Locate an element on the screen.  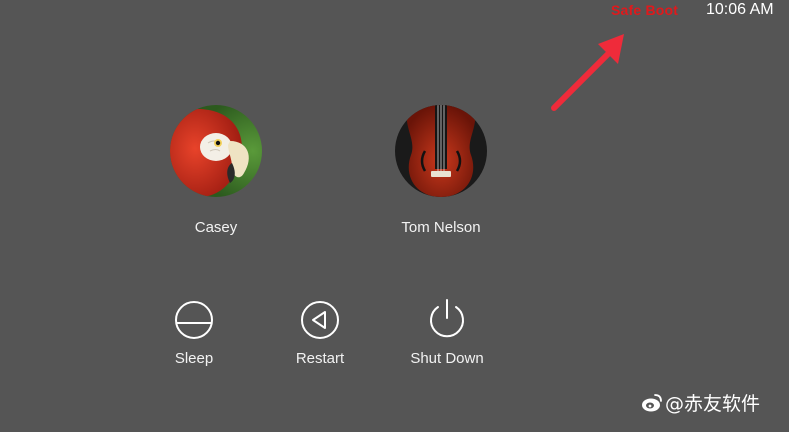
restart-label: Restart is located at coordinates (320, 358).